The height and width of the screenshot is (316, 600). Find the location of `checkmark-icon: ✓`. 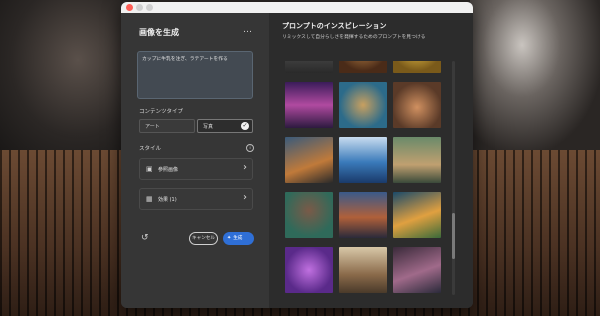

checkmark-icon: ✓ is located at coordinates (245, 126).